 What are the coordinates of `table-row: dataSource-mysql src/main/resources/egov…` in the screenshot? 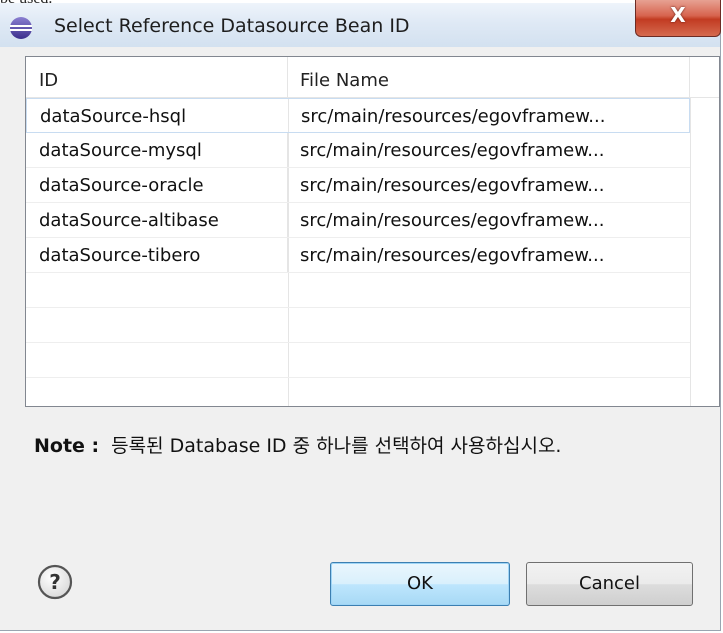 It's located at (358, 150).